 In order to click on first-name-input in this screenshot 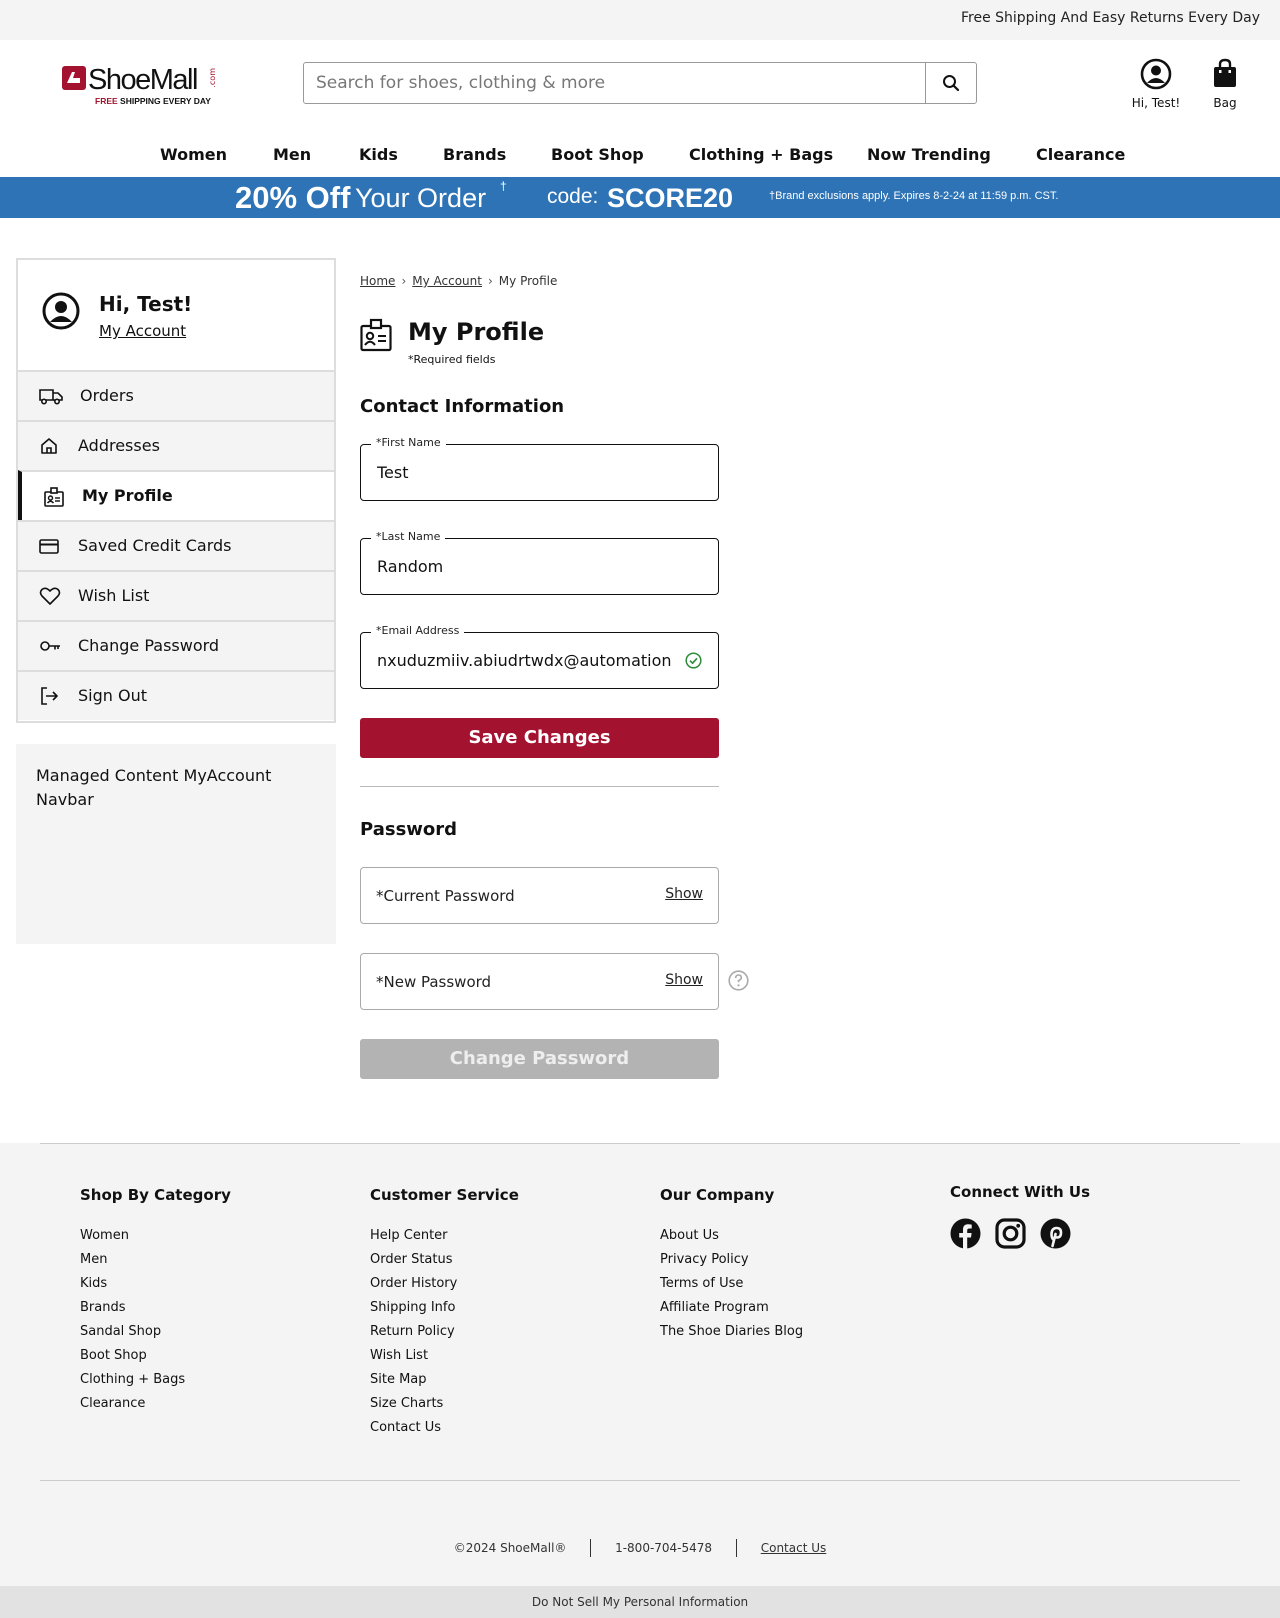, I will do `click(527, 472)`.